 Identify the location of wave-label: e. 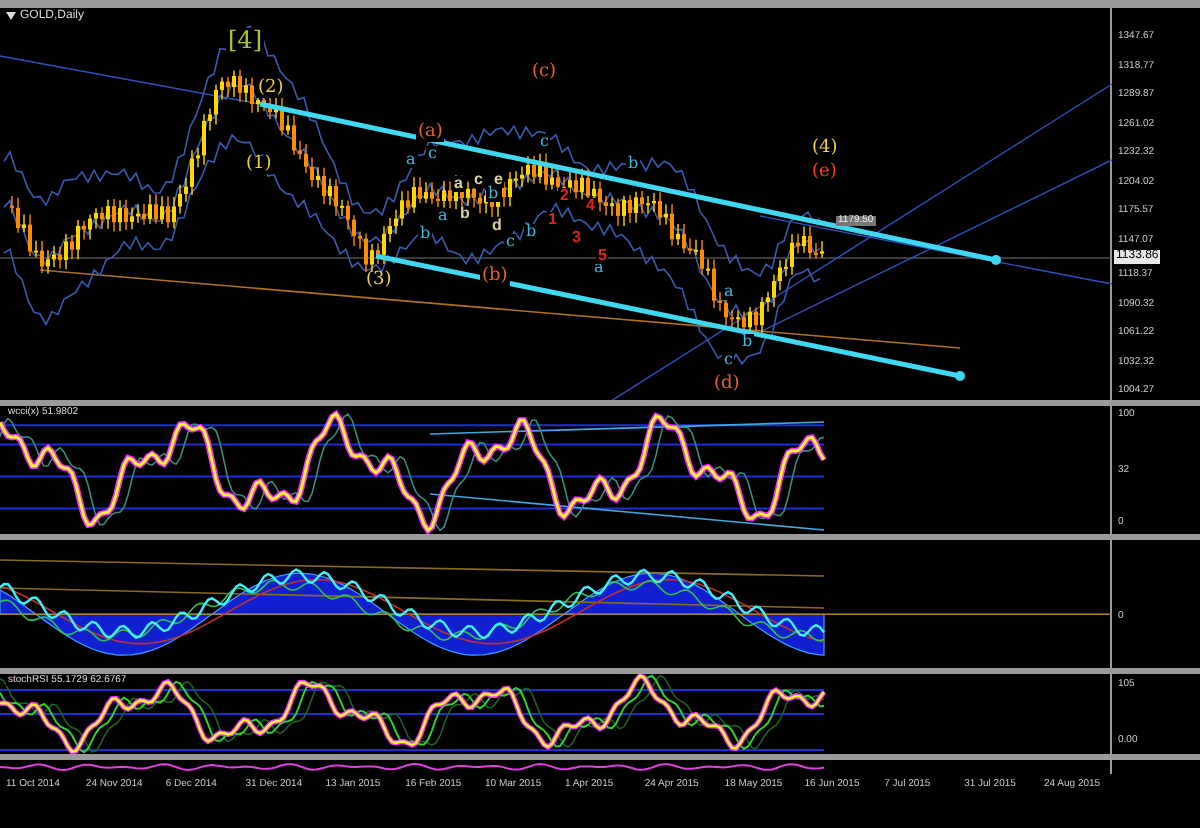
(498, 180).